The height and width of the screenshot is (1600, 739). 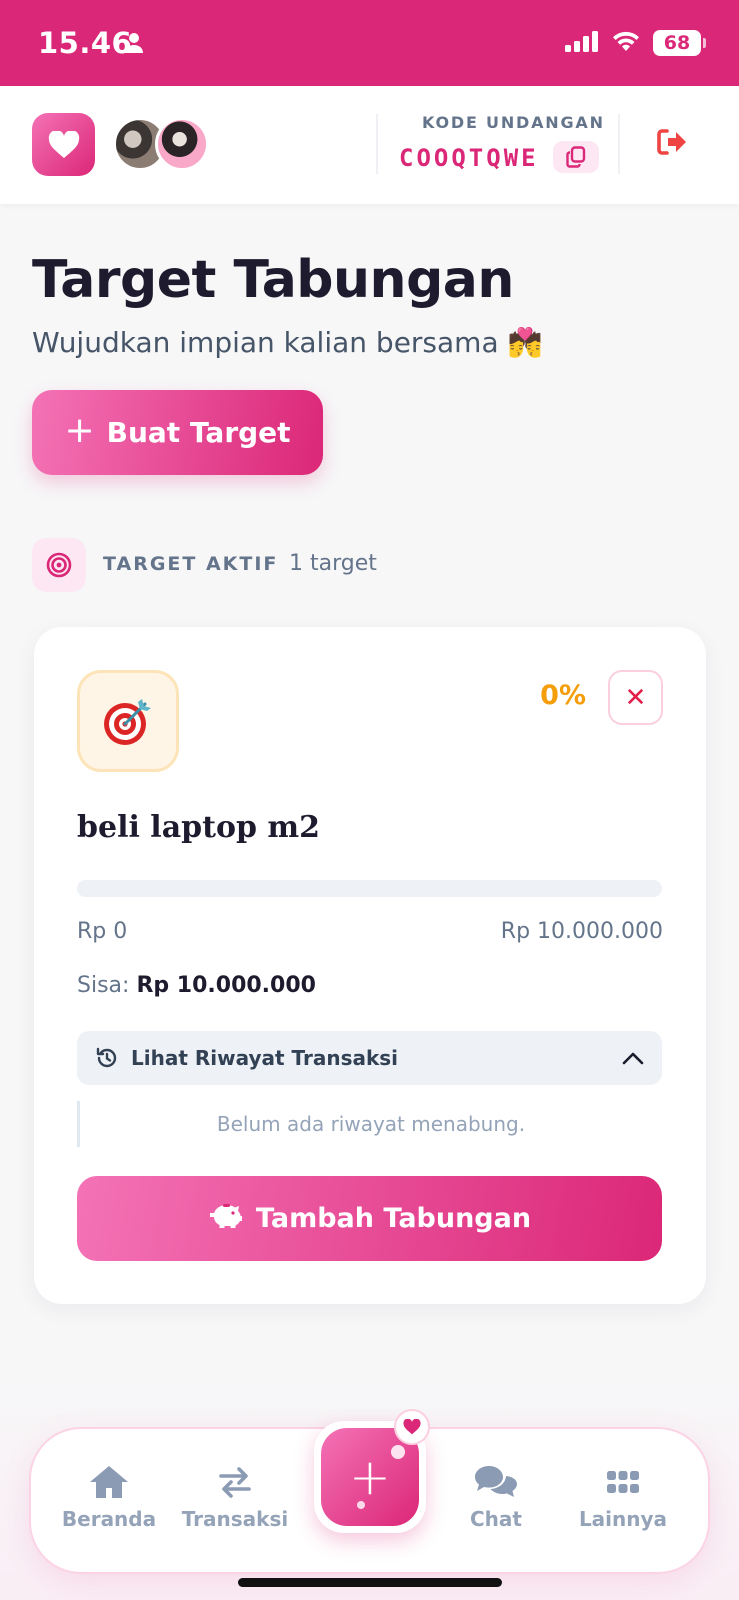 I want to click on home-indicator, so click(x=370, y=1582).